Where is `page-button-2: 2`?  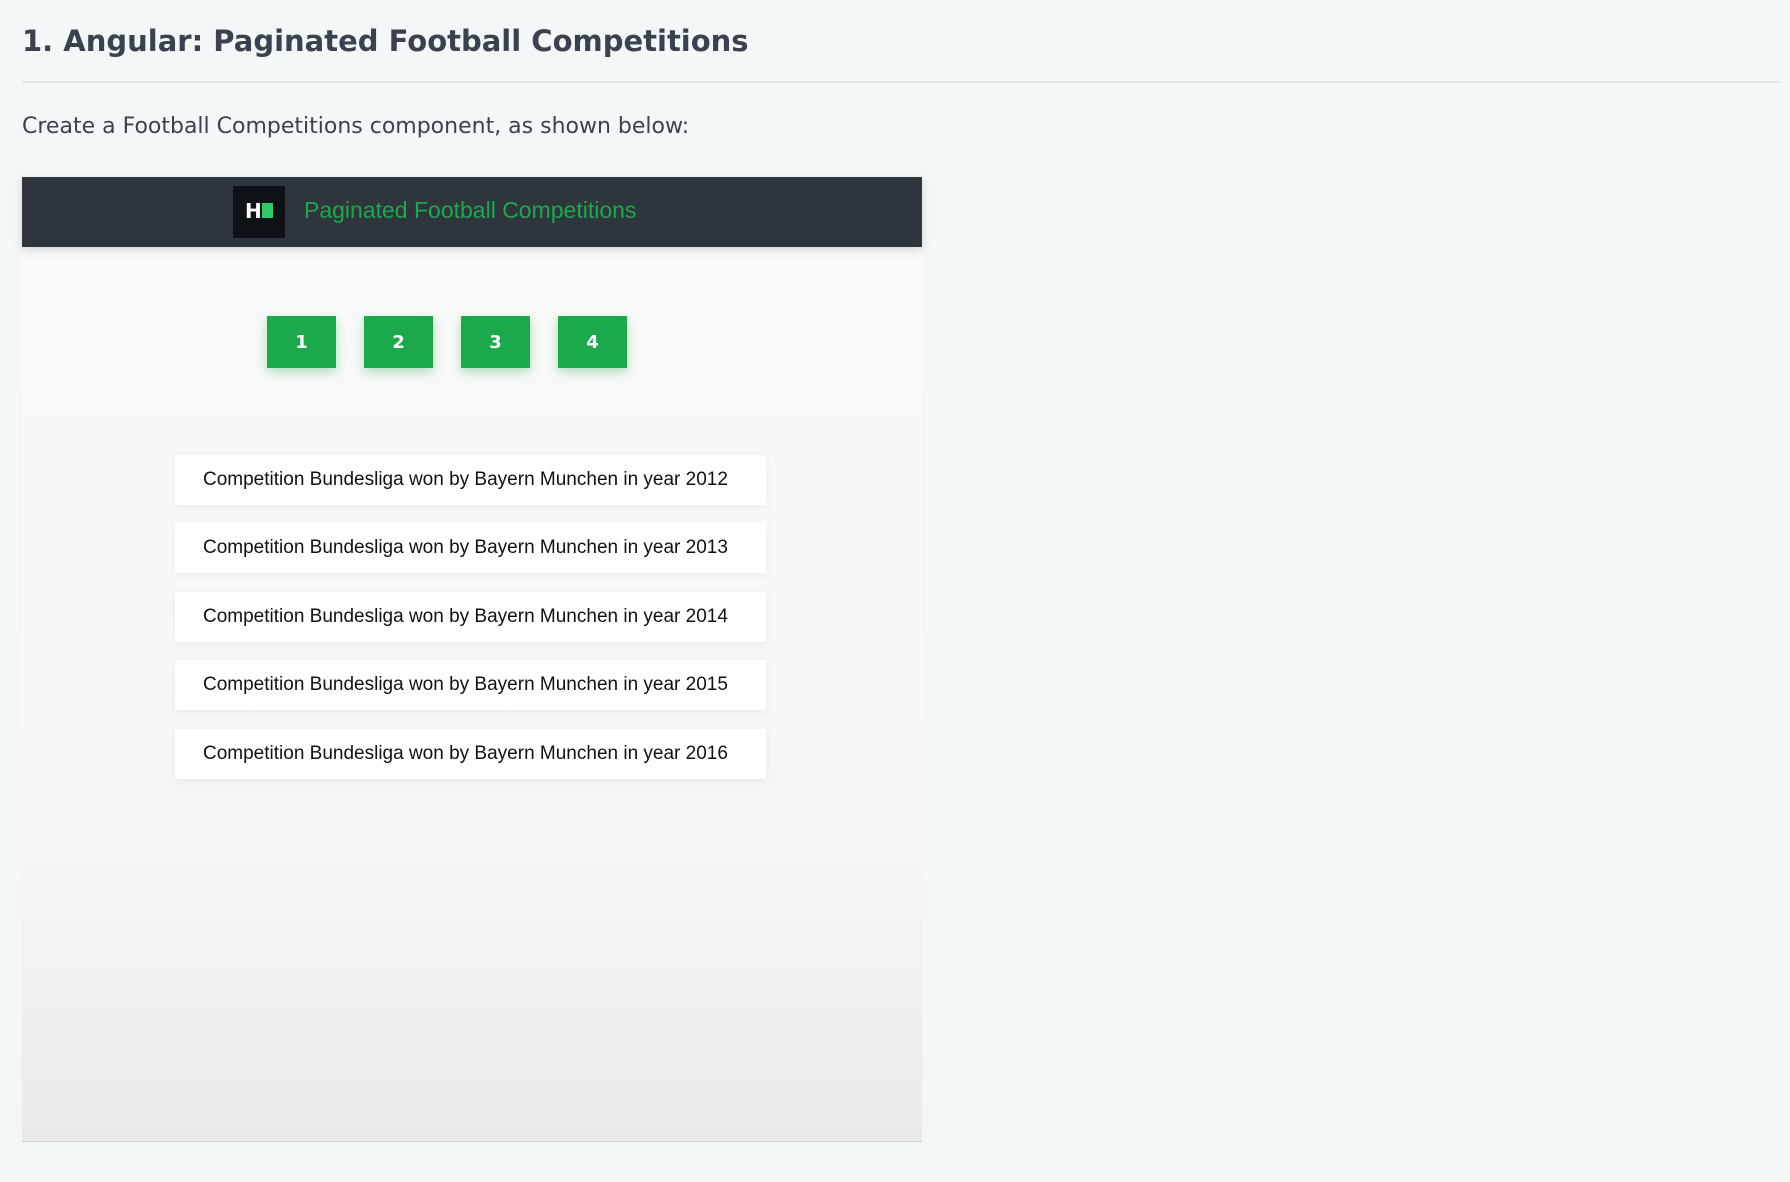 page-button-2: 2 is located at coordinates (398, 342).